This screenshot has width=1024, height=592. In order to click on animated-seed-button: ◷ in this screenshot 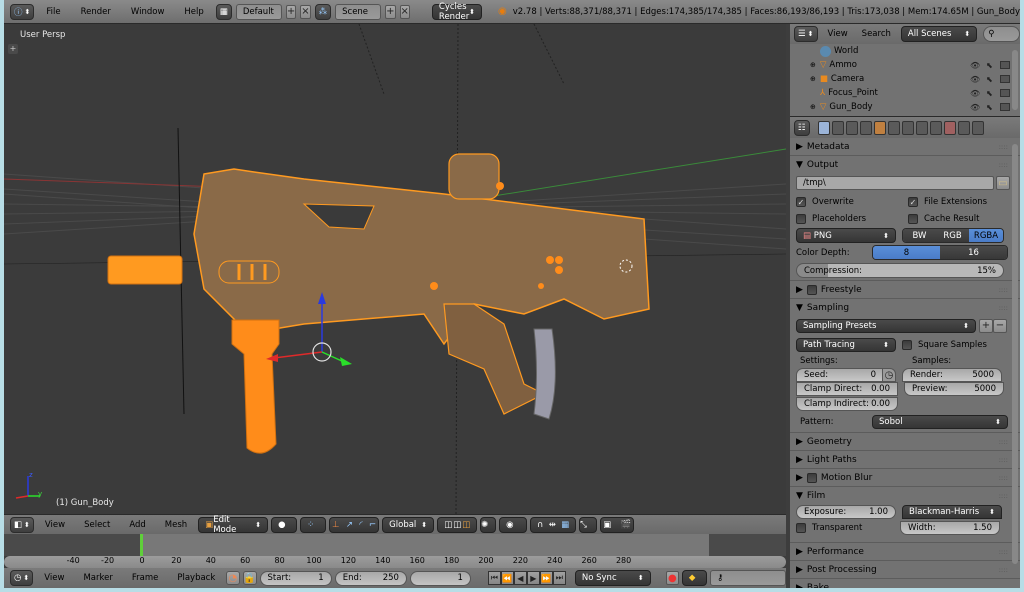, I will do `click(889, 375)`.